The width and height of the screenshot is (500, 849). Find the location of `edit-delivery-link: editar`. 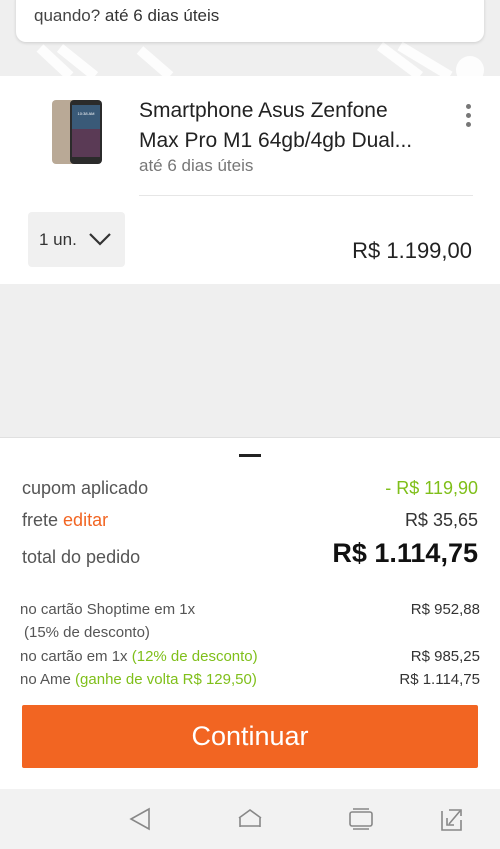

edit-delivery-link: editar is located at coordinates (444, 1).